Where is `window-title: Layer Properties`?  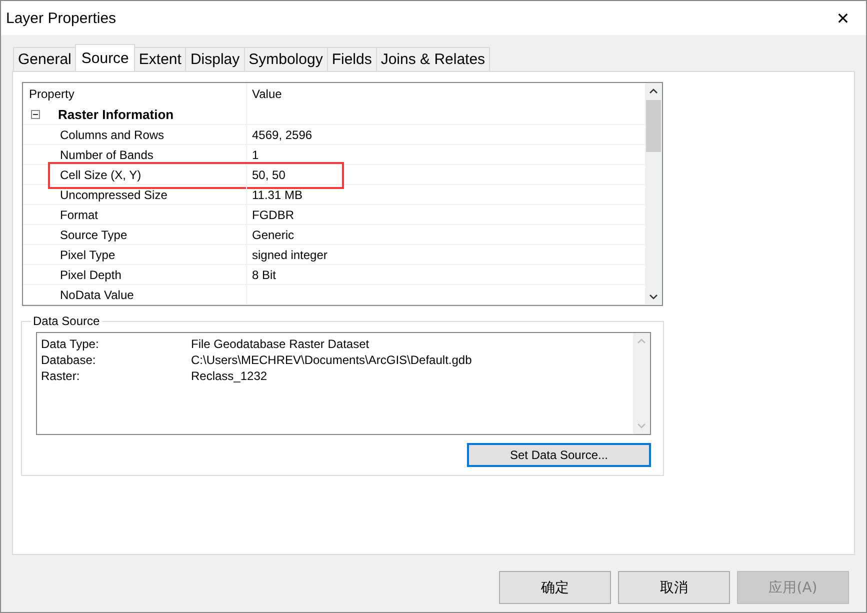
window-title: Layer Properties is located at coordinates (60, 18).